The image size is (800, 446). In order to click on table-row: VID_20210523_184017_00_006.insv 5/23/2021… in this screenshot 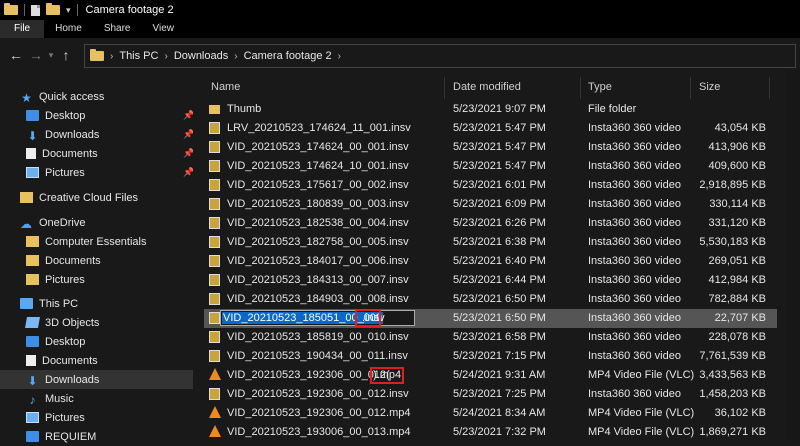, I will do `click(490, 261)`.